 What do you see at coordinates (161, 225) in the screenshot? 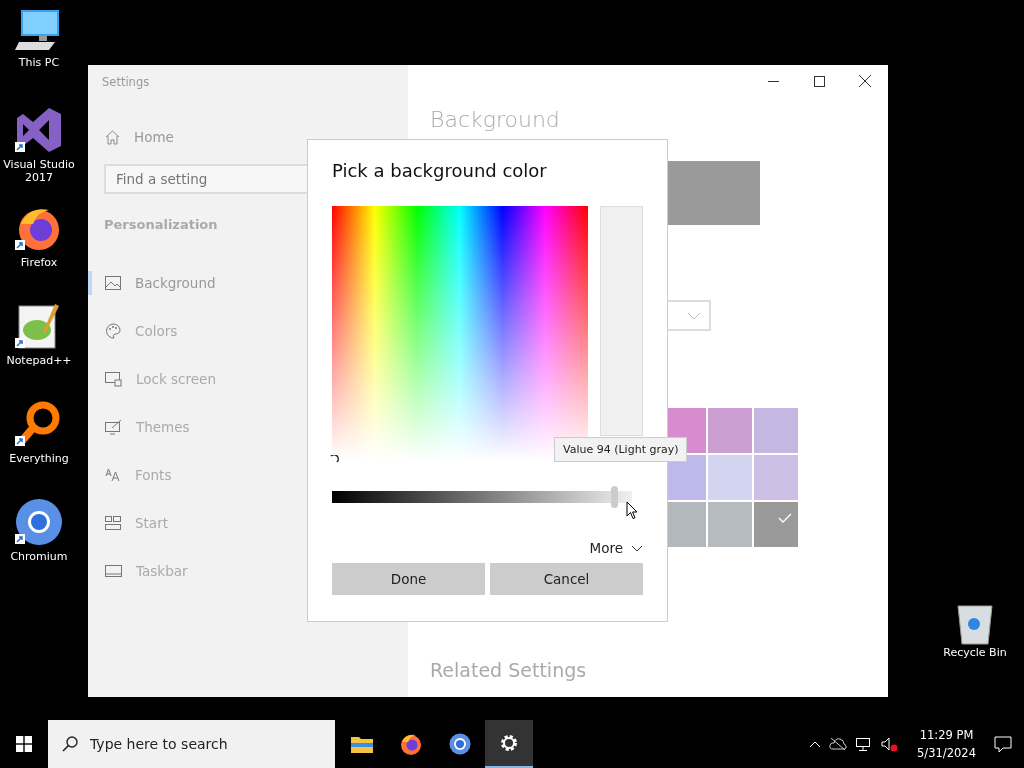
I see `section-heading: Personalization` at bounding box center [161, 225].